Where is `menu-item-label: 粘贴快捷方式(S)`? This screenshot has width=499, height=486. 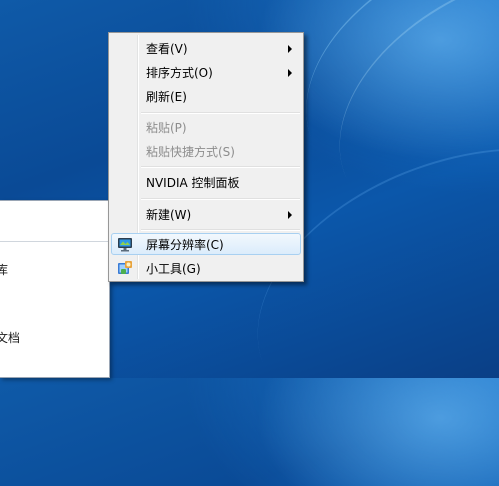
menu-item-label: 粘贴快捷方式(S) is located at coordinates (190, 152).